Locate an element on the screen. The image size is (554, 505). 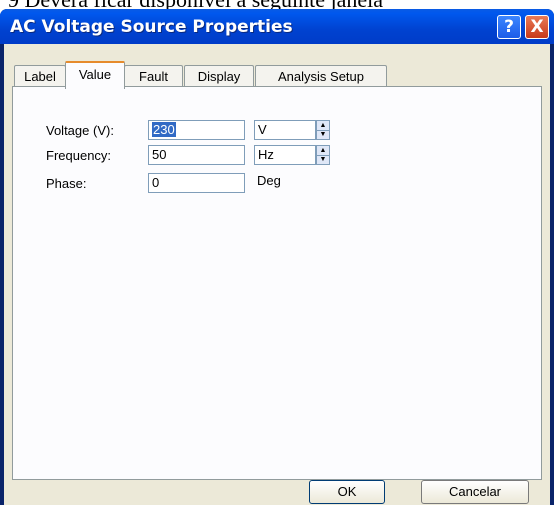
title-bar: AC Voltage Source Properties ? X is located at coordinates (277, 26).